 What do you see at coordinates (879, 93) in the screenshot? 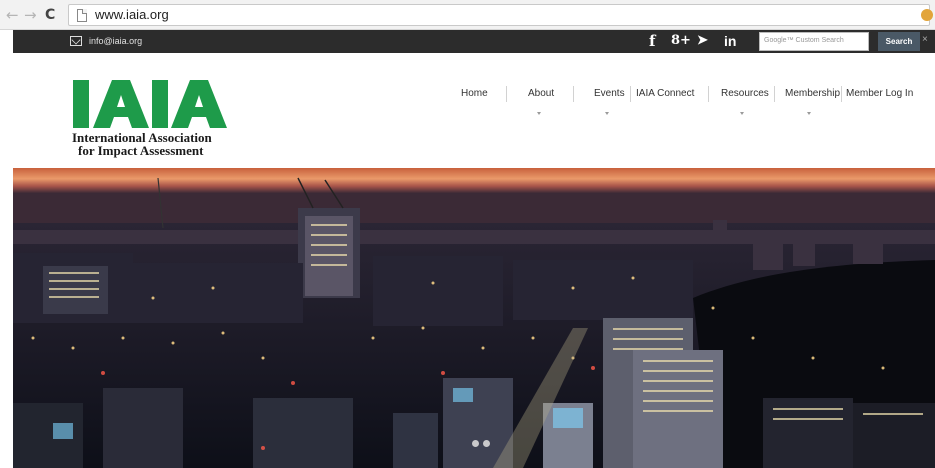
I see `menu-item-member-login: Member Log In` at bounding box center [879, 93].